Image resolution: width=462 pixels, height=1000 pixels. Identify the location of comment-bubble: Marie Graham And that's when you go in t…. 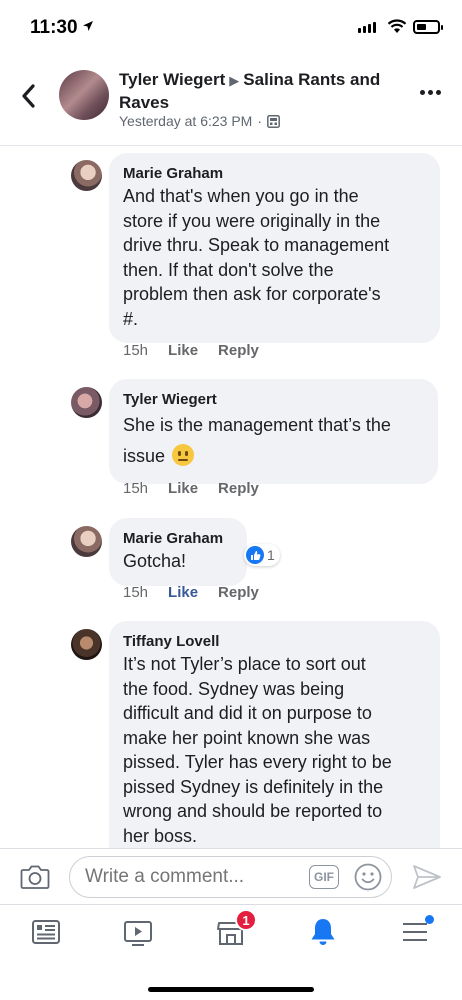
(274, 248).